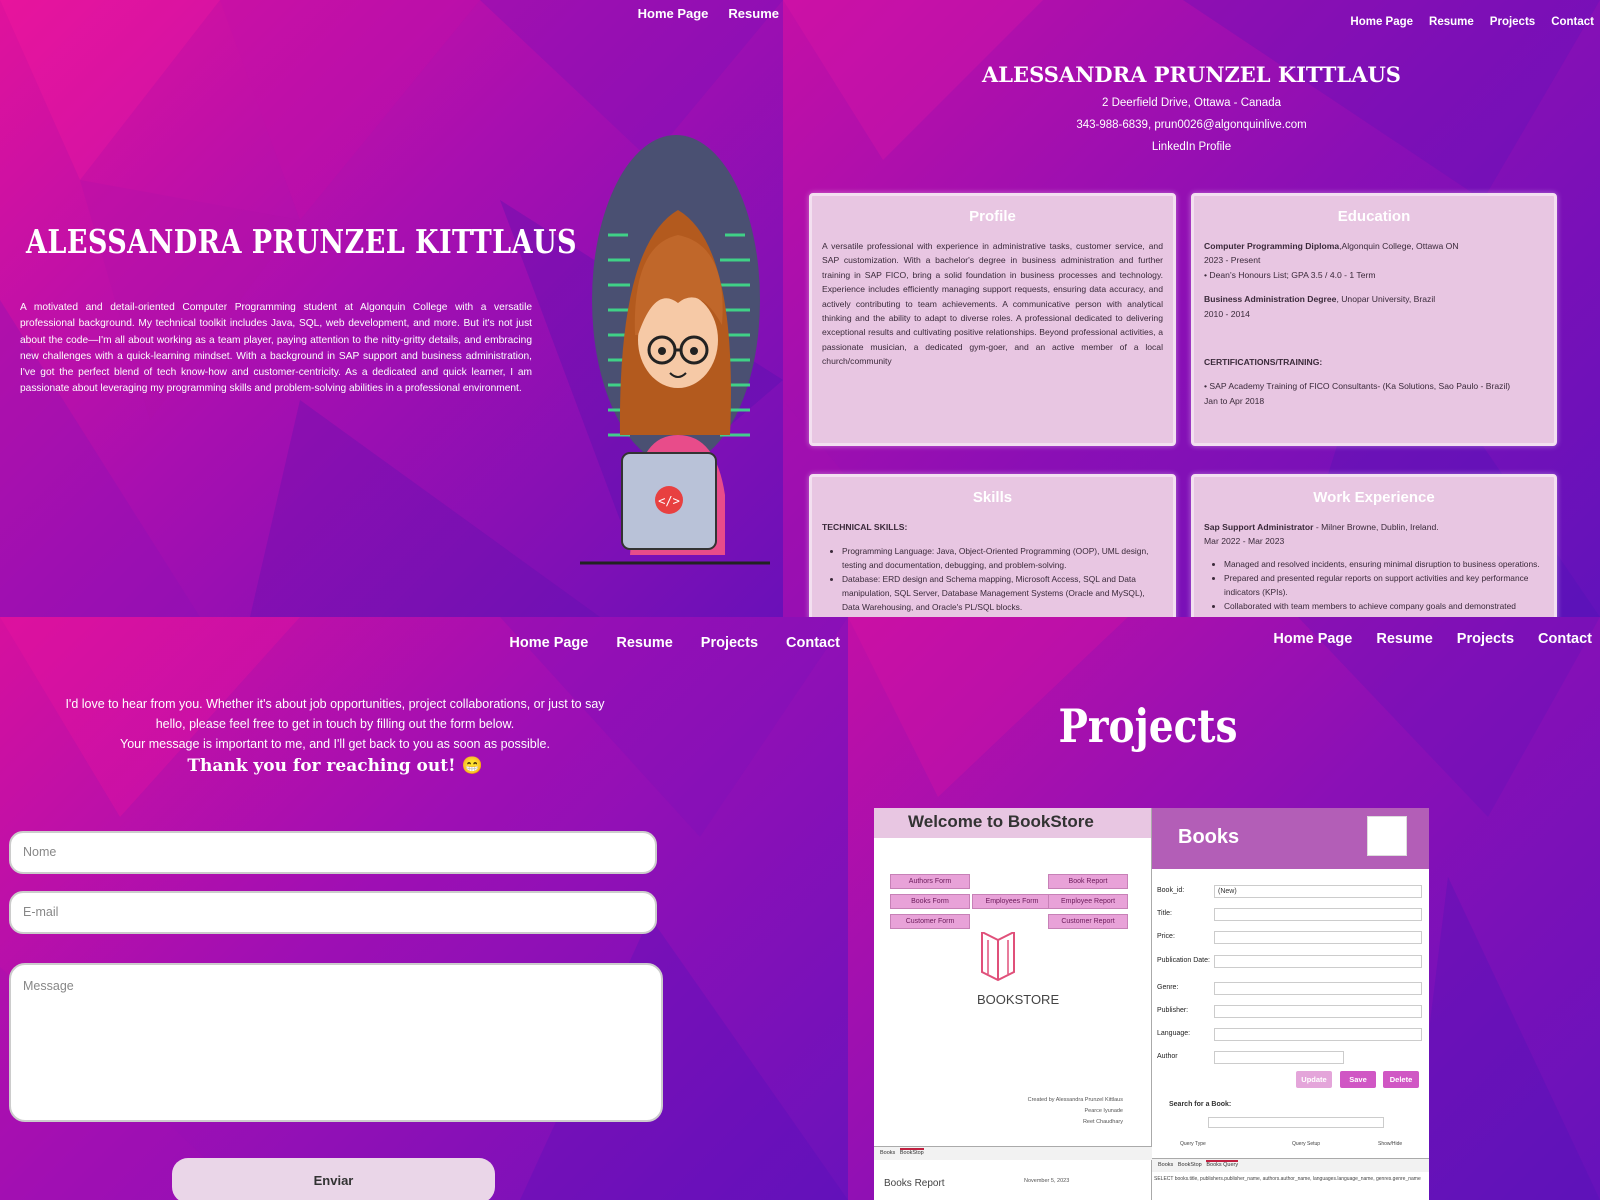 This screenshot has width=1600, height=1200. Describe the element at coordinates (930, 881) in the screenshot. I see `authors-form-button: Authors Form` at that location.